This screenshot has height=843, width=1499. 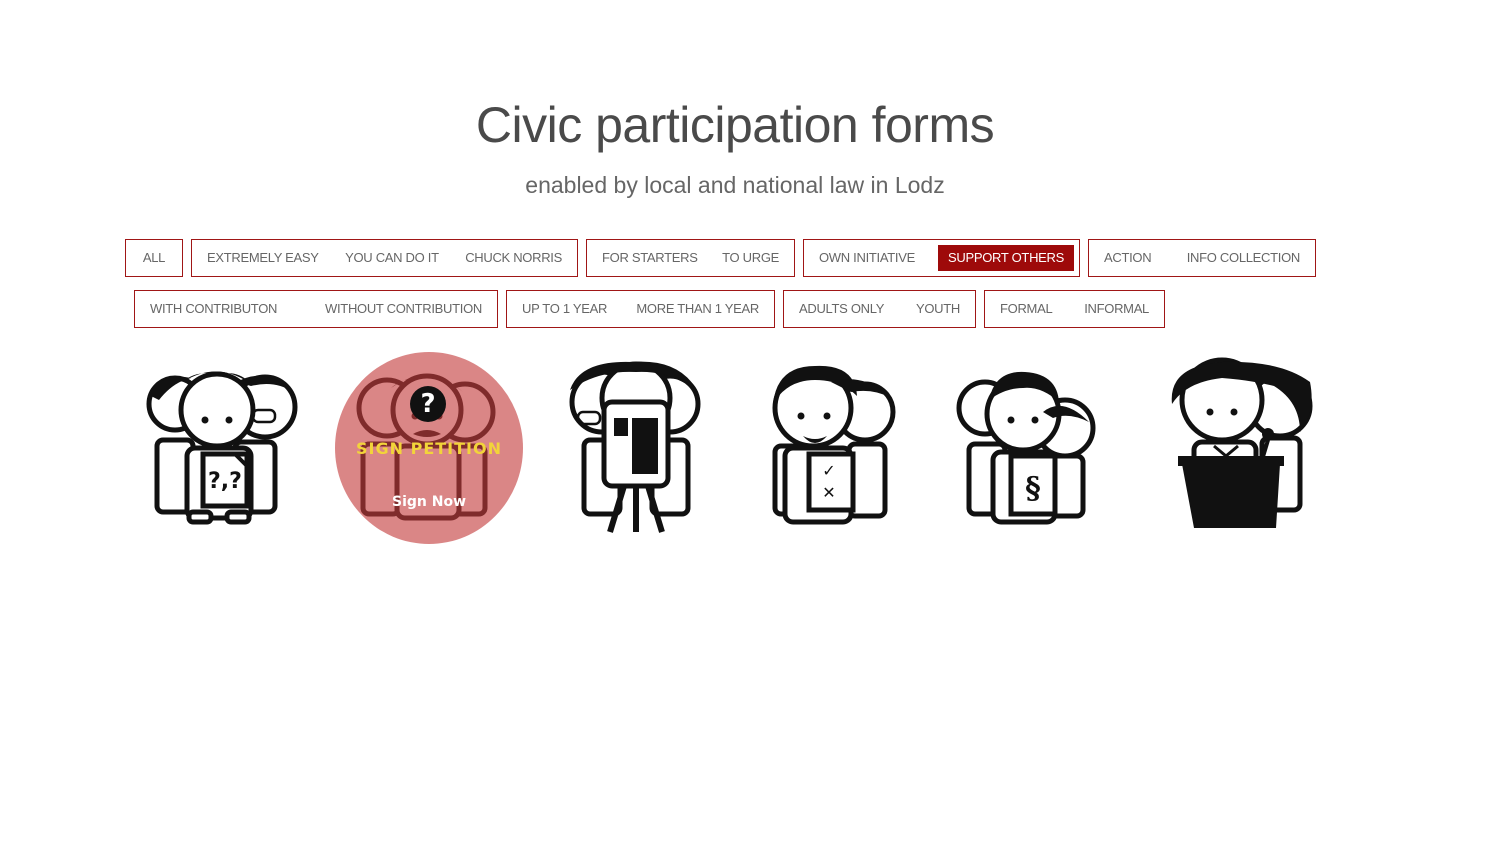 I want to click on filter-youth: YOUTH, so click(x=938, y=309).